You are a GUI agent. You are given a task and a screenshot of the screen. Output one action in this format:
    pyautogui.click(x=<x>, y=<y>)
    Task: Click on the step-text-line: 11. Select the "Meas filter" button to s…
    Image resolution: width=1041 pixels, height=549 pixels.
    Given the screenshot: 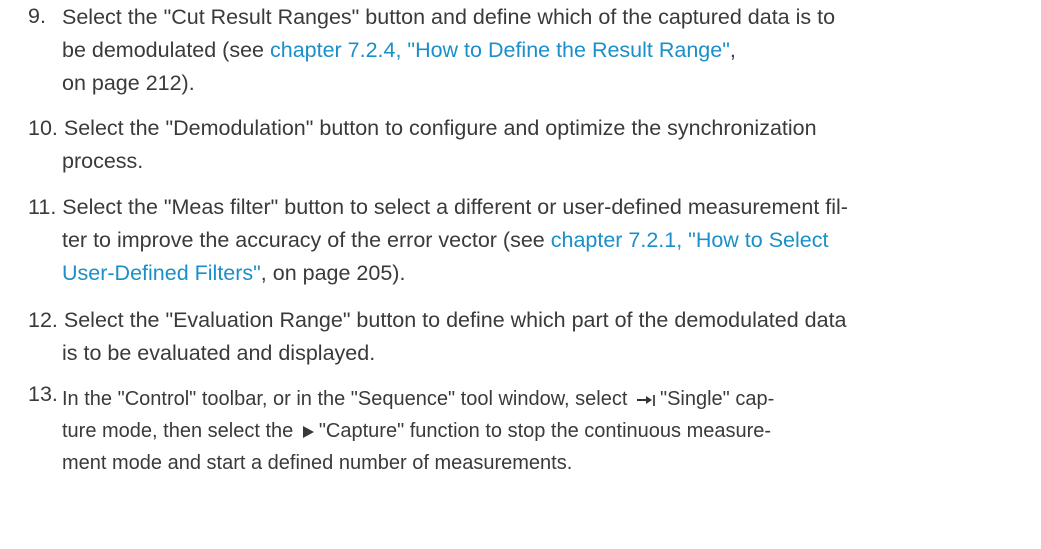 What is the action you would take?
    pyautogui.click(x=438, y=207)
    